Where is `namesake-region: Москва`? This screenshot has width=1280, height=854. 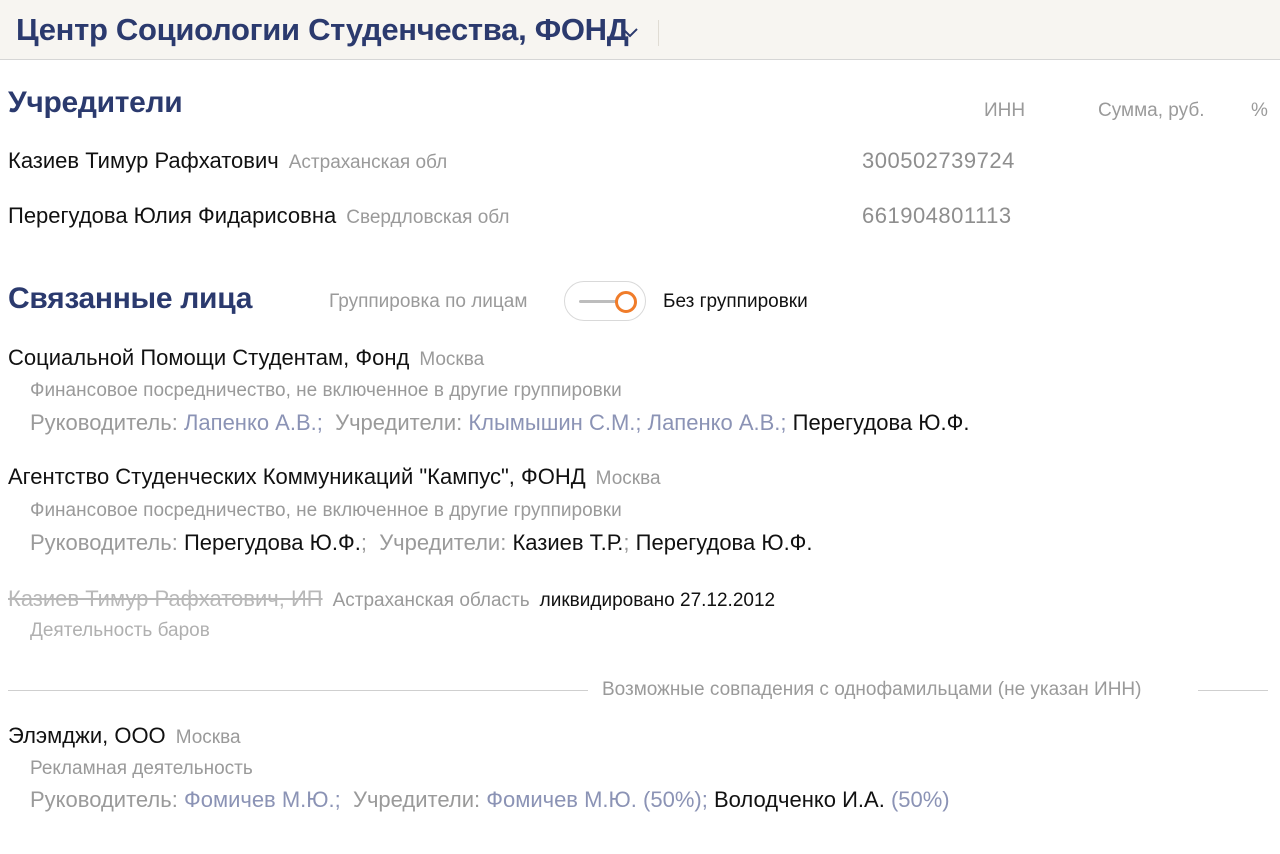 namesake-region: Москва is located at coordinates (208, 737).